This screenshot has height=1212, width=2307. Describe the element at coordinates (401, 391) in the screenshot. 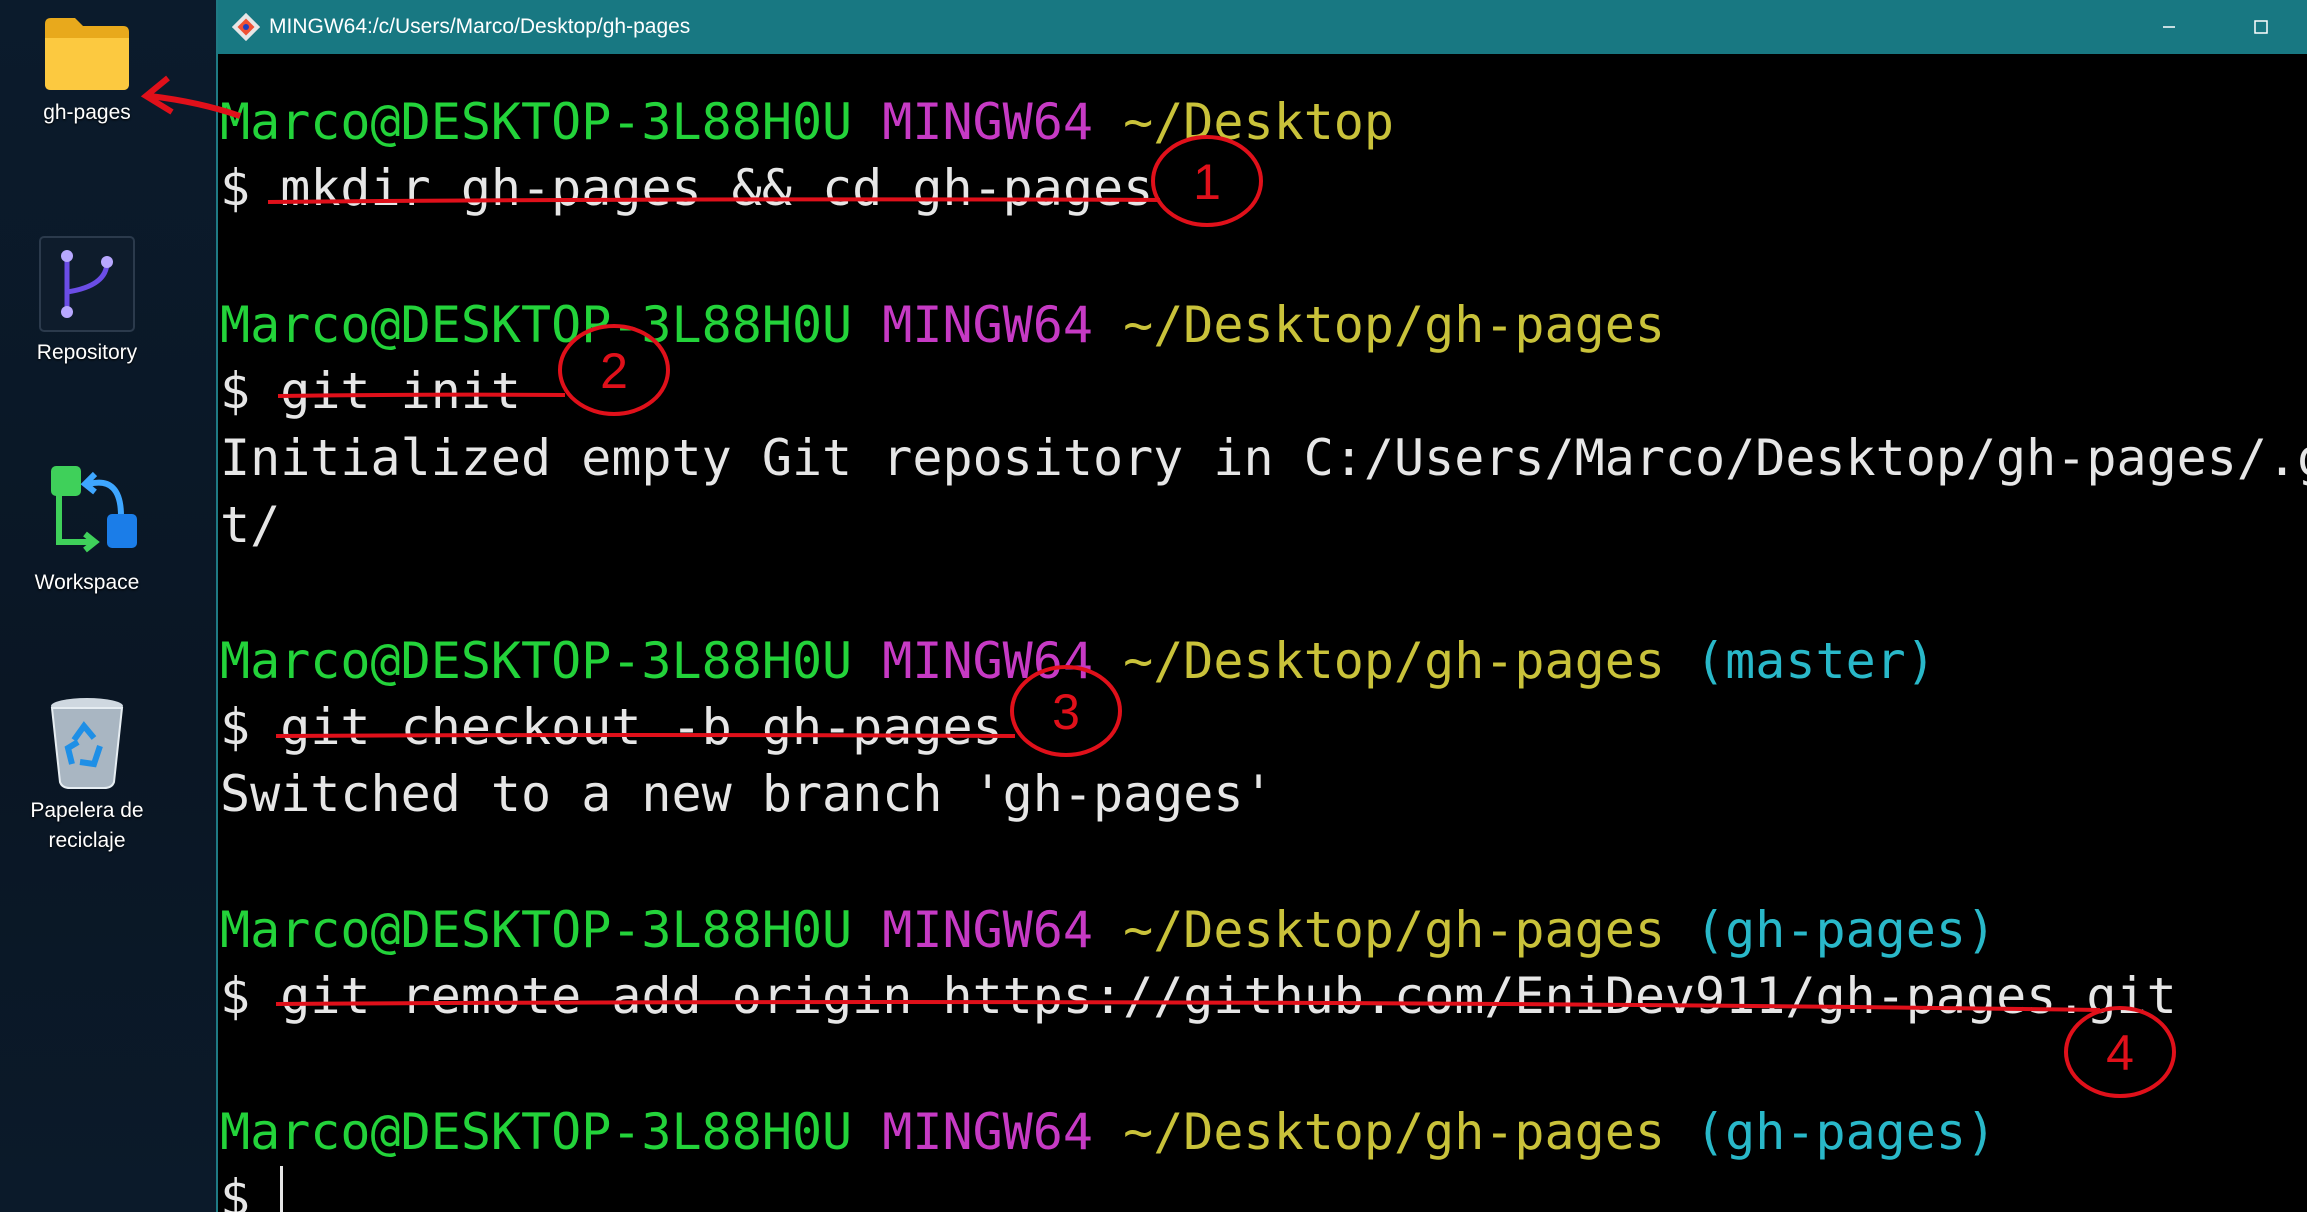

I see `command-text: git init` at that location.